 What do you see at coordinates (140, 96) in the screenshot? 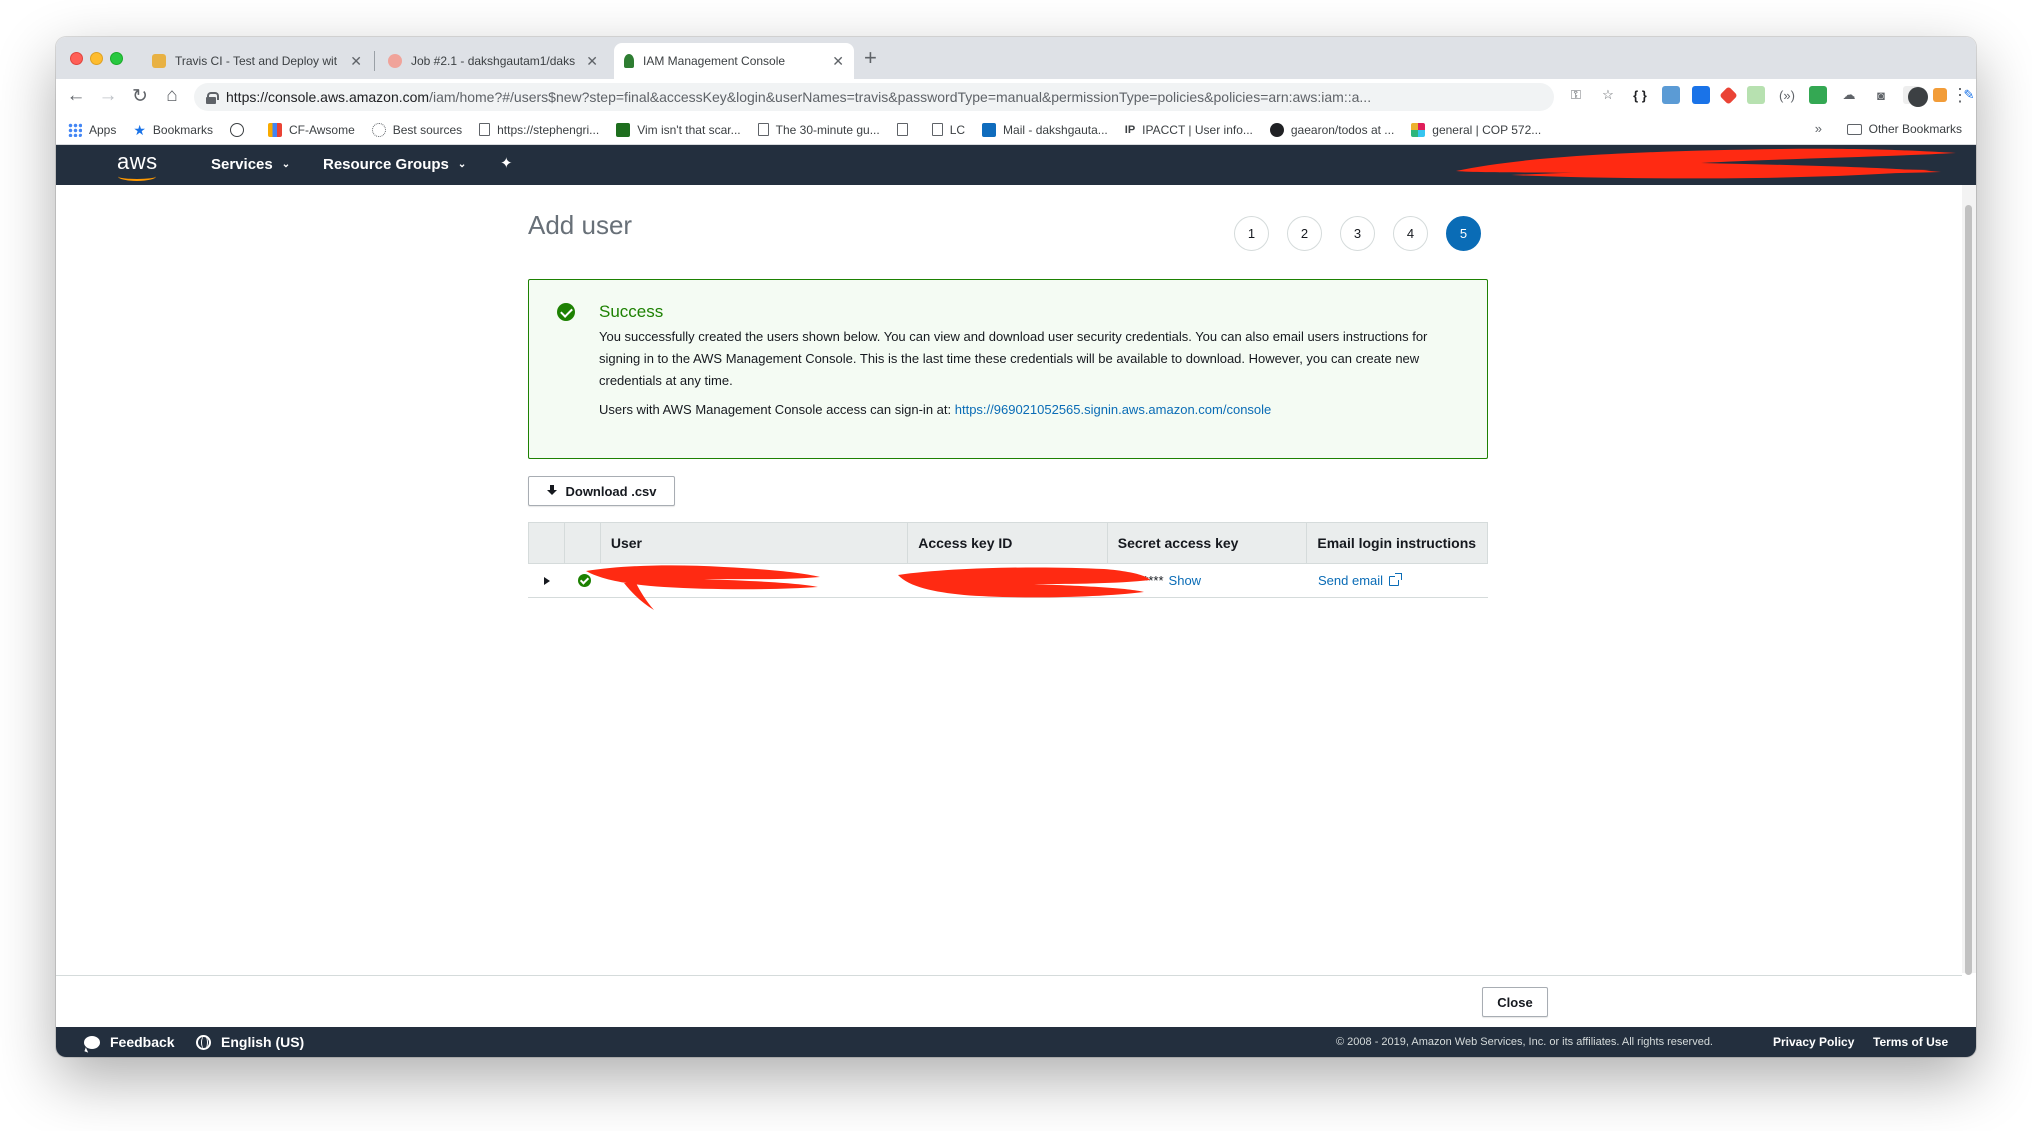
I see `reload-icon: ↻` at bounding box center [140, 96].